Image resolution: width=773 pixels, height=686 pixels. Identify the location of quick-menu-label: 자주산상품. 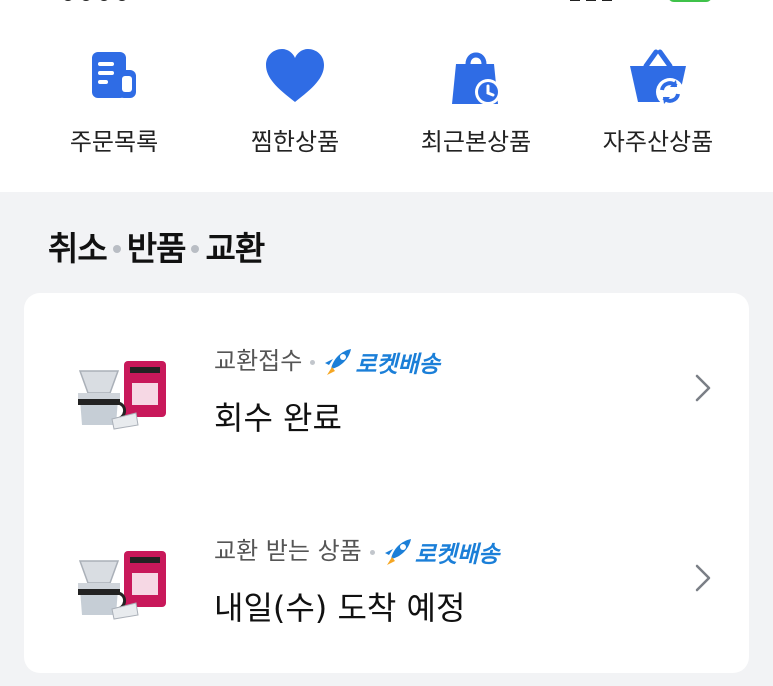
(658, 142).